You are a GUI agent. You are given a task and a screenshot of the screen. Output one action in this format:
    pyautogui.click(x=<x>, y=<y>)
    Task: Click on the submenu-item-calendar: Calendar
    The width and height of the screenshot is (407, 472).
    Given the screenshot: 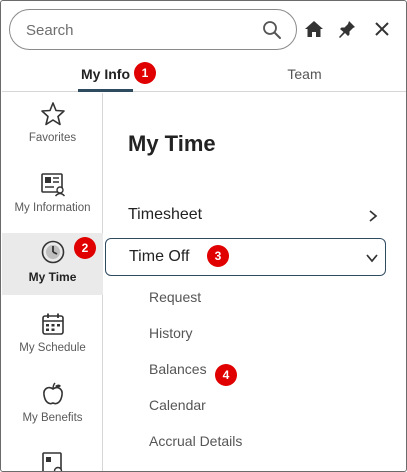 What is the action you would take?
    pyautogui.click(x=177, y=405)
    